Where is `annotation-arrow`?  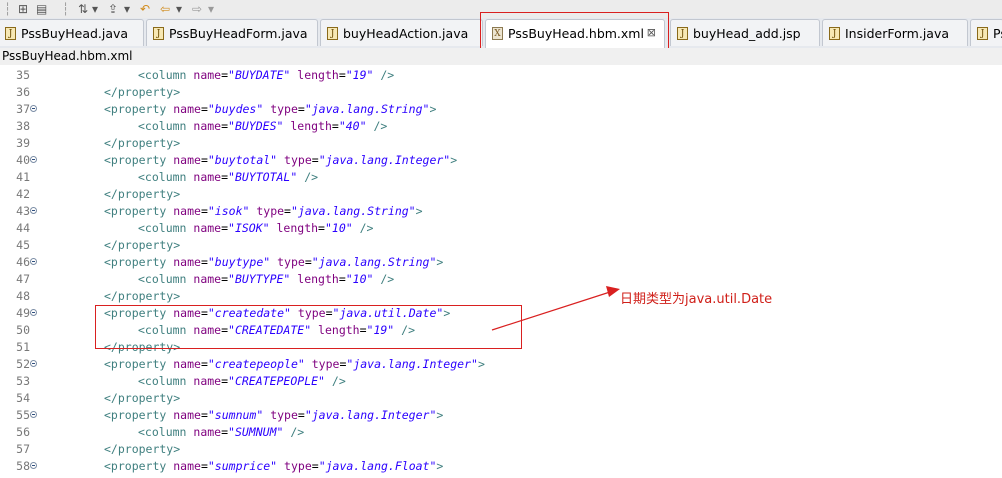
annotation-arrow is located at coordinates (555, 308).